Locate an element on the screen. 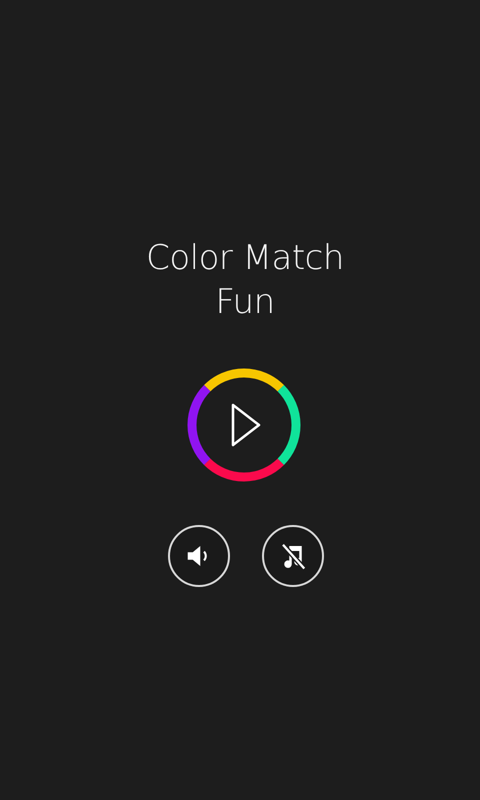 The width and height of the screenshot is (480, 800). game-title: Fun is located at coordinates (245, 302).